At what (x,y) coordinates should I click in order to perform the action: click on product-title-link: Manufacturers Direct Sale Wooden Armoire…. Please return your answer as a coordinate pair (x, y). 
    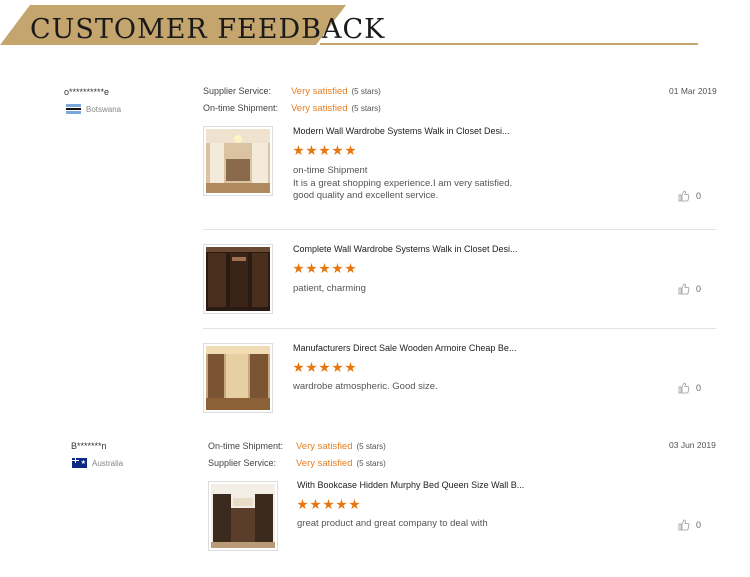
    Looking at the image, I should click on (404, 348).